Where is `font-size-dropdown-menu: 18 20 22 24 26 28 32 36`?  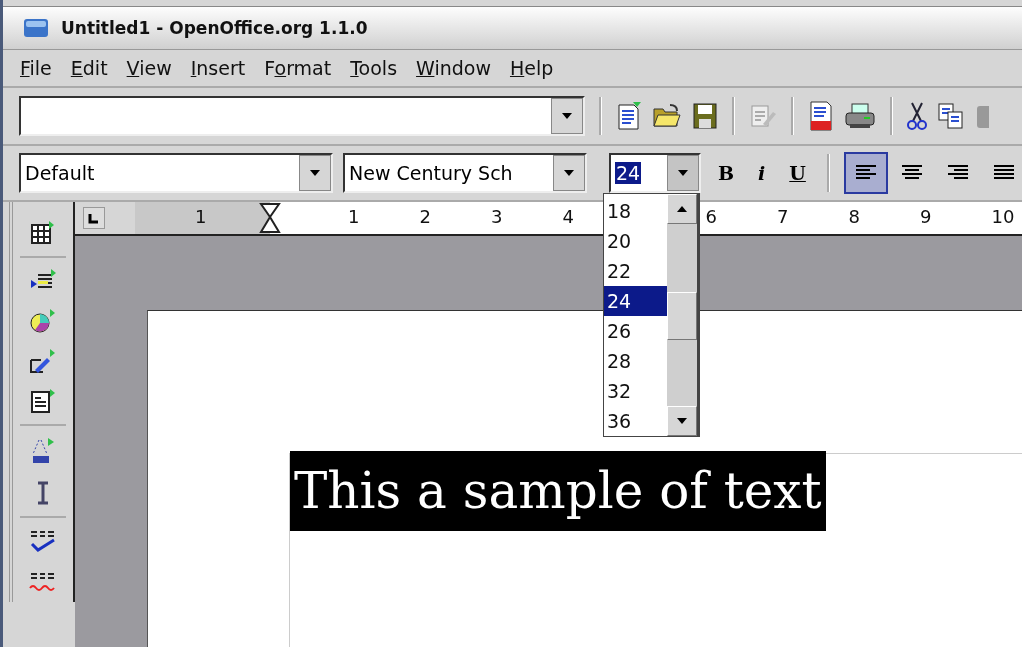
font-size-dropdown-menu: 18 20 22 24 26 28 32 36 is located at coordinates (651, 315).